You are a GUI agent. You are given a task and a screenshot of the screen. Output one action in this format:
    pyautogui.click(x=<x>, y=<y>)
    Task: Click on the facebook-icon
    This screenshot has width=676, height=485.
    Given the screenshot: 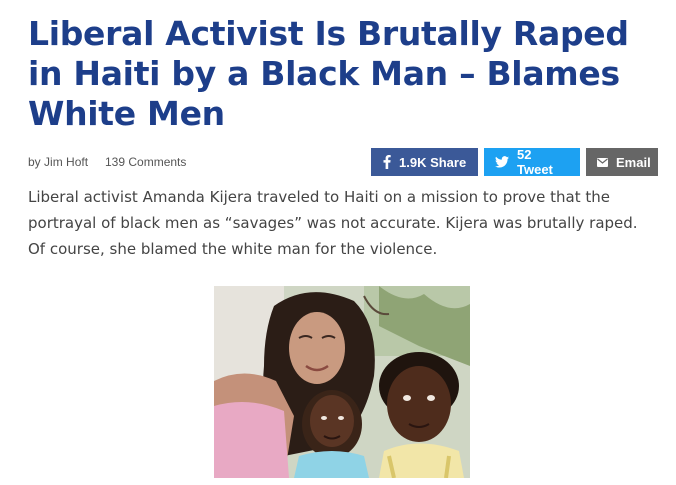 What is the action you would take?
    pyautogui.click(x=387, y=162)
    